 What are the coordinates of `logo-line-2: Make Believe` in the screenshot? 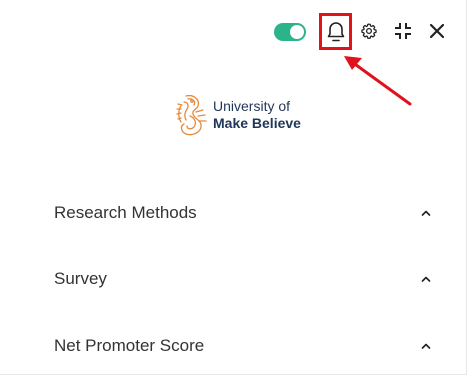 It's located at (257, 123).